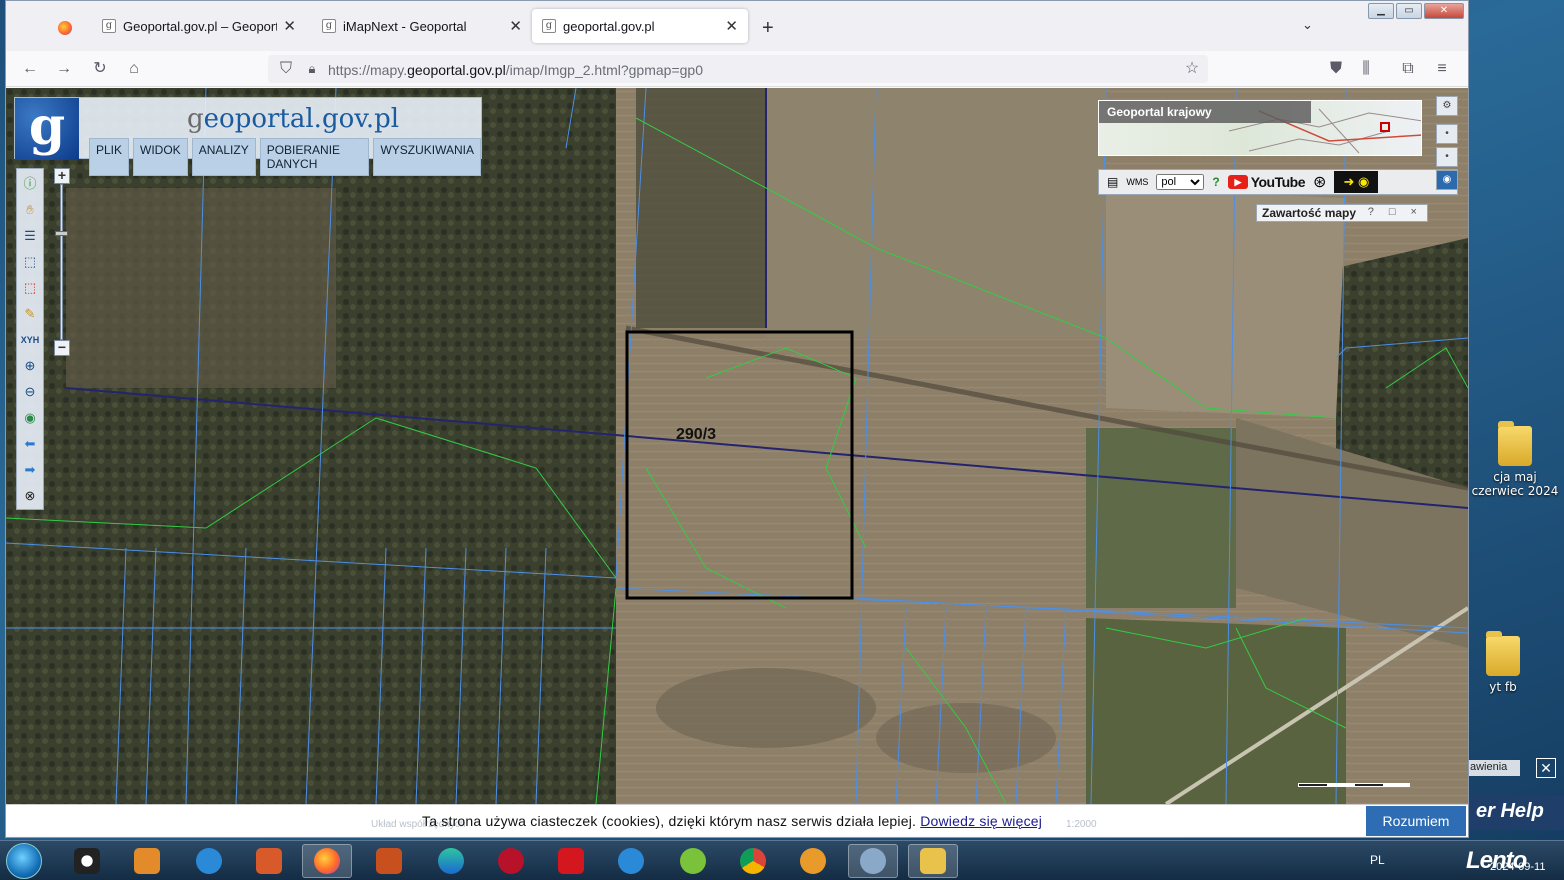 The width and height of the screenshot is (1564, 880). Describe the element at coordinates (1377, 860) in the screenshot. I see `tray-language: PL` at that location.